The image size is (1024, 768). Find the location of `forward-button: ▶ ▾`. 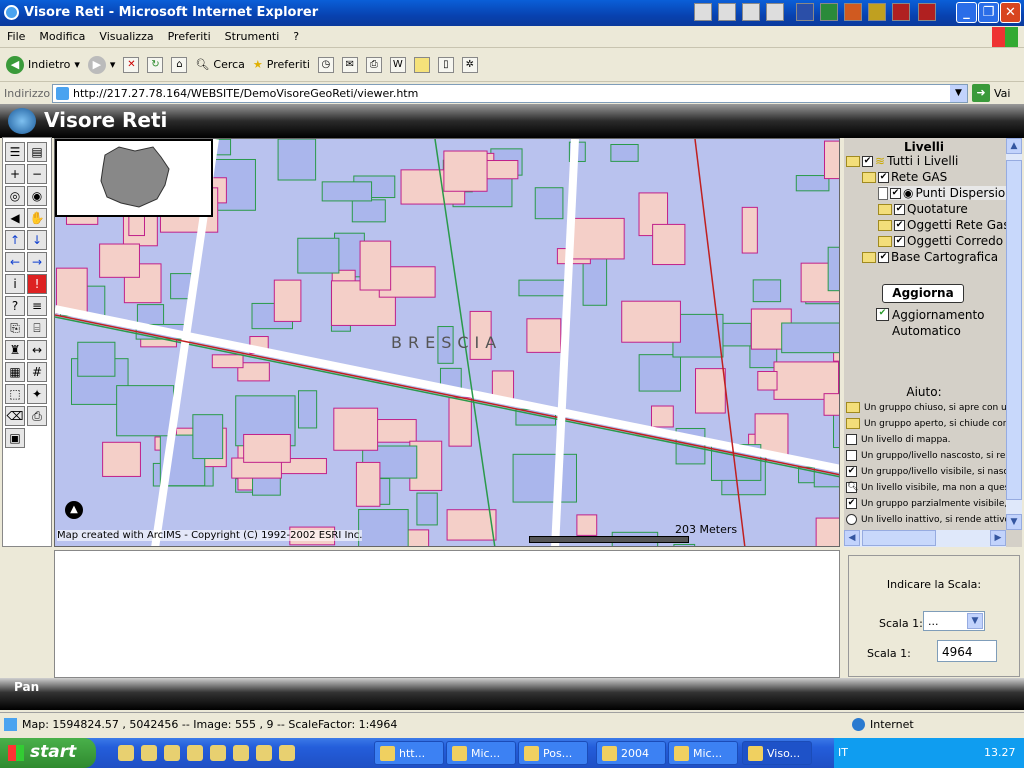

forward-button: ▶ ▾ is located at coordinates (101, 64).